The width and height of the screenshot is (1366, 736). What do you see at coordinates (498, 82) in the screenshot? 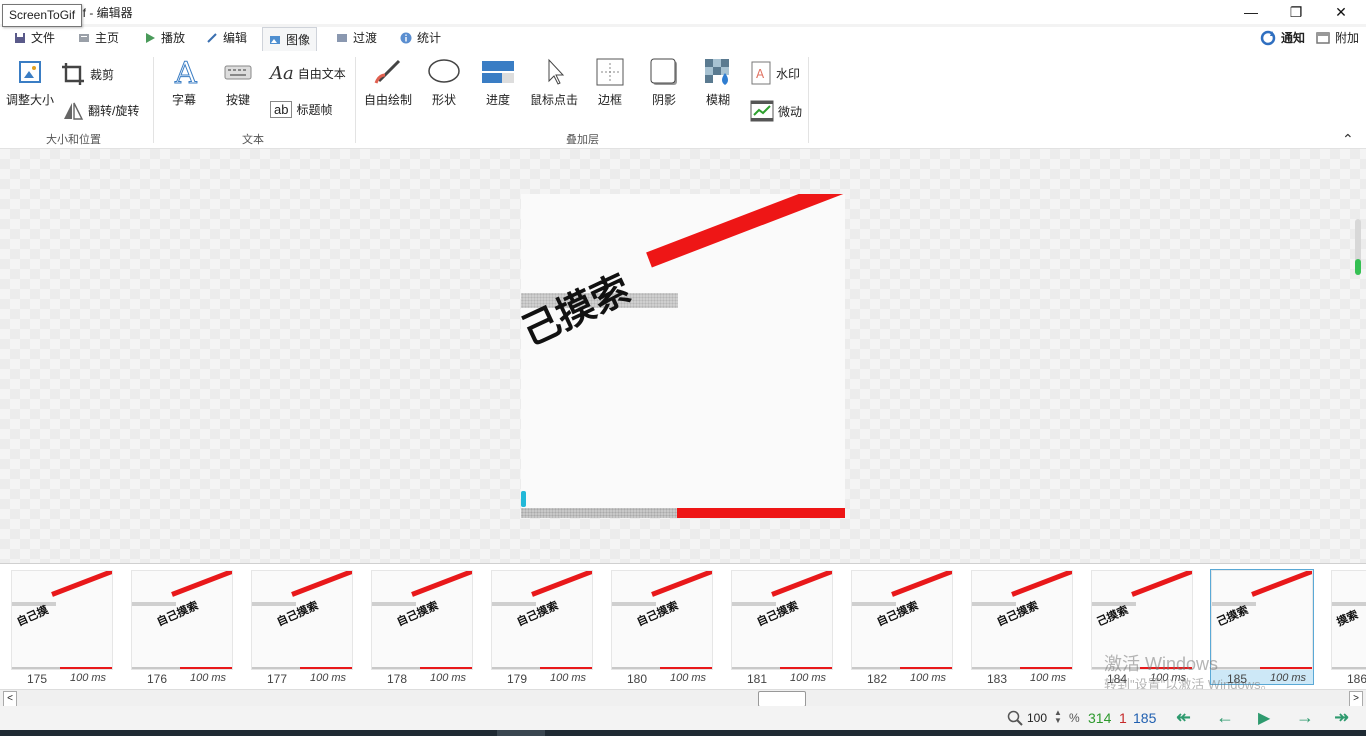
I see `progress-button: 进度` at bounding box center [498, 82].